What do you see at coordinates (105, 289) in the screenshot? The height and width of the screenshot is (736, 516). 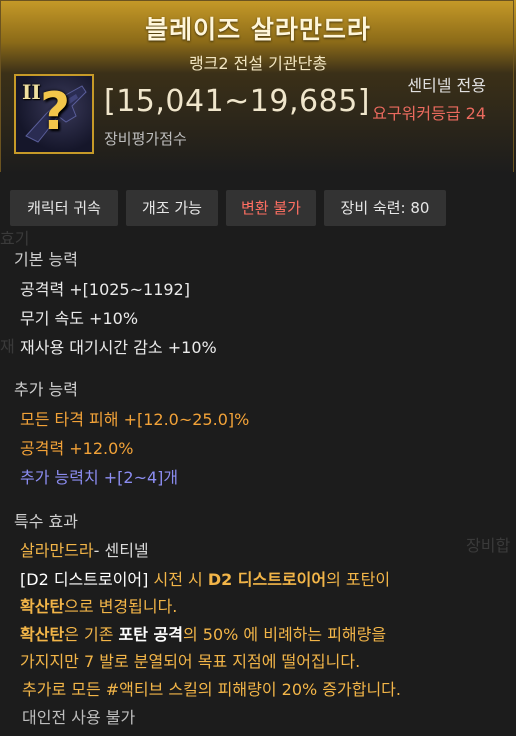 I see `basic-stat-attack: 공격력 +[1025~1192]` at bounding box center [105, 289].